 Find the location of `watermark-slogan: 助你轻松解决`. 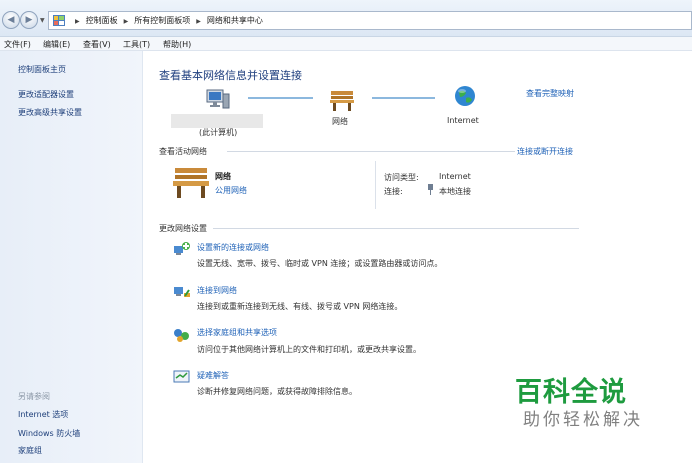

watermark-slogan: 助你轻松解决 is located at coordinates (583, 420).